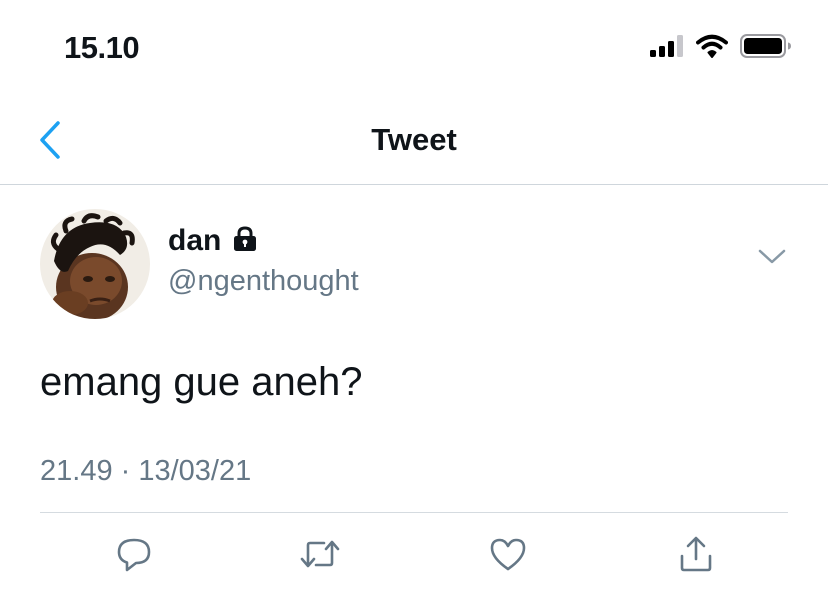 This screenshot has height=598, width=828. What do you see at coordinates (766, 48) in the screenshot?
I see `battery-icon` at bounding box center [766, 48].